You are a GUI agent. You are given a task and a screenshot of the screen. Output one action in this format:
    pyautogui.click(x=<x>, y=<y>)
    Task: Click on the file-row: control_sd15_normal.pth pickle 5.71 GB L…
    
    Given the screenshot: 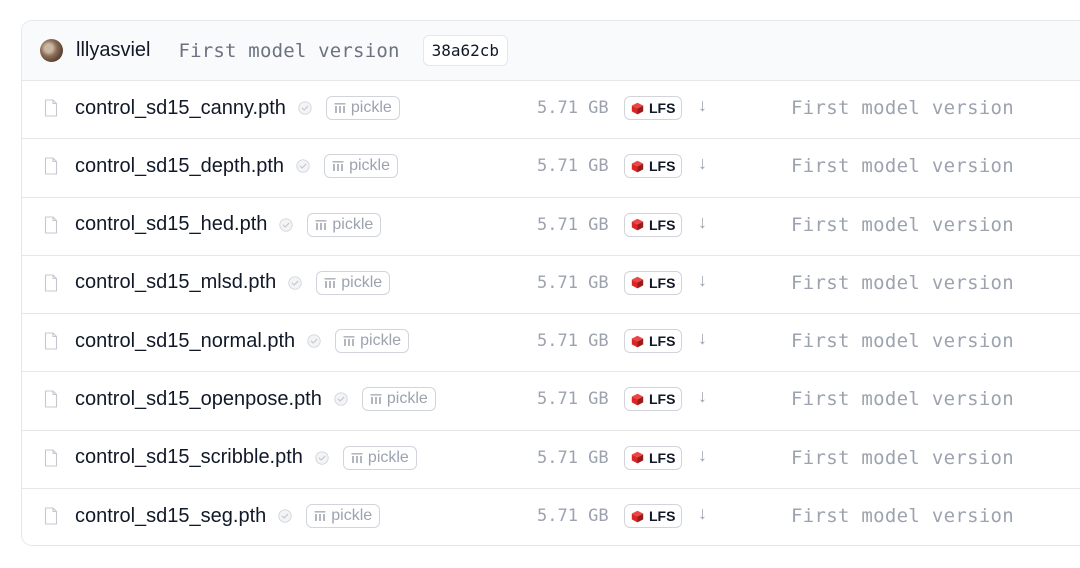 What is the action you would take?
    pyautogui.click(x=551, y=343)
    